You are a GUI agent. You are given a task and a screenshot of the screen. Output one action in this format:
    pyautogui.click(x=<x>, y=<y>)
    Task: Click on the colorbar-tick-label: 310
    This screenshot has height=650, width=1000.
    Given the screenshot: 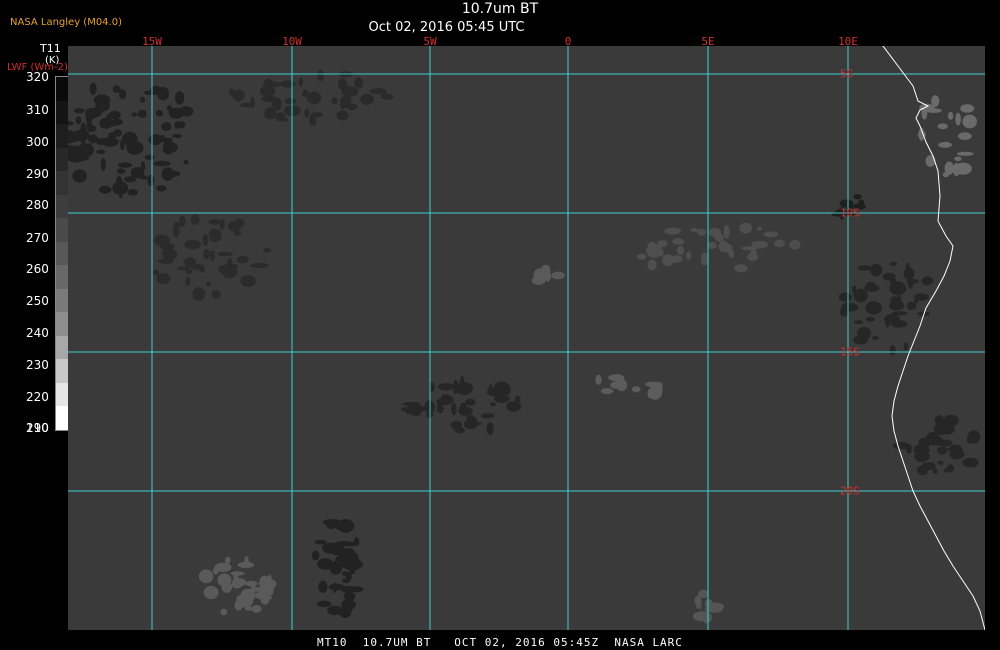 What is the action you would take?
    pyautogui.click(x=37, y=110)
    